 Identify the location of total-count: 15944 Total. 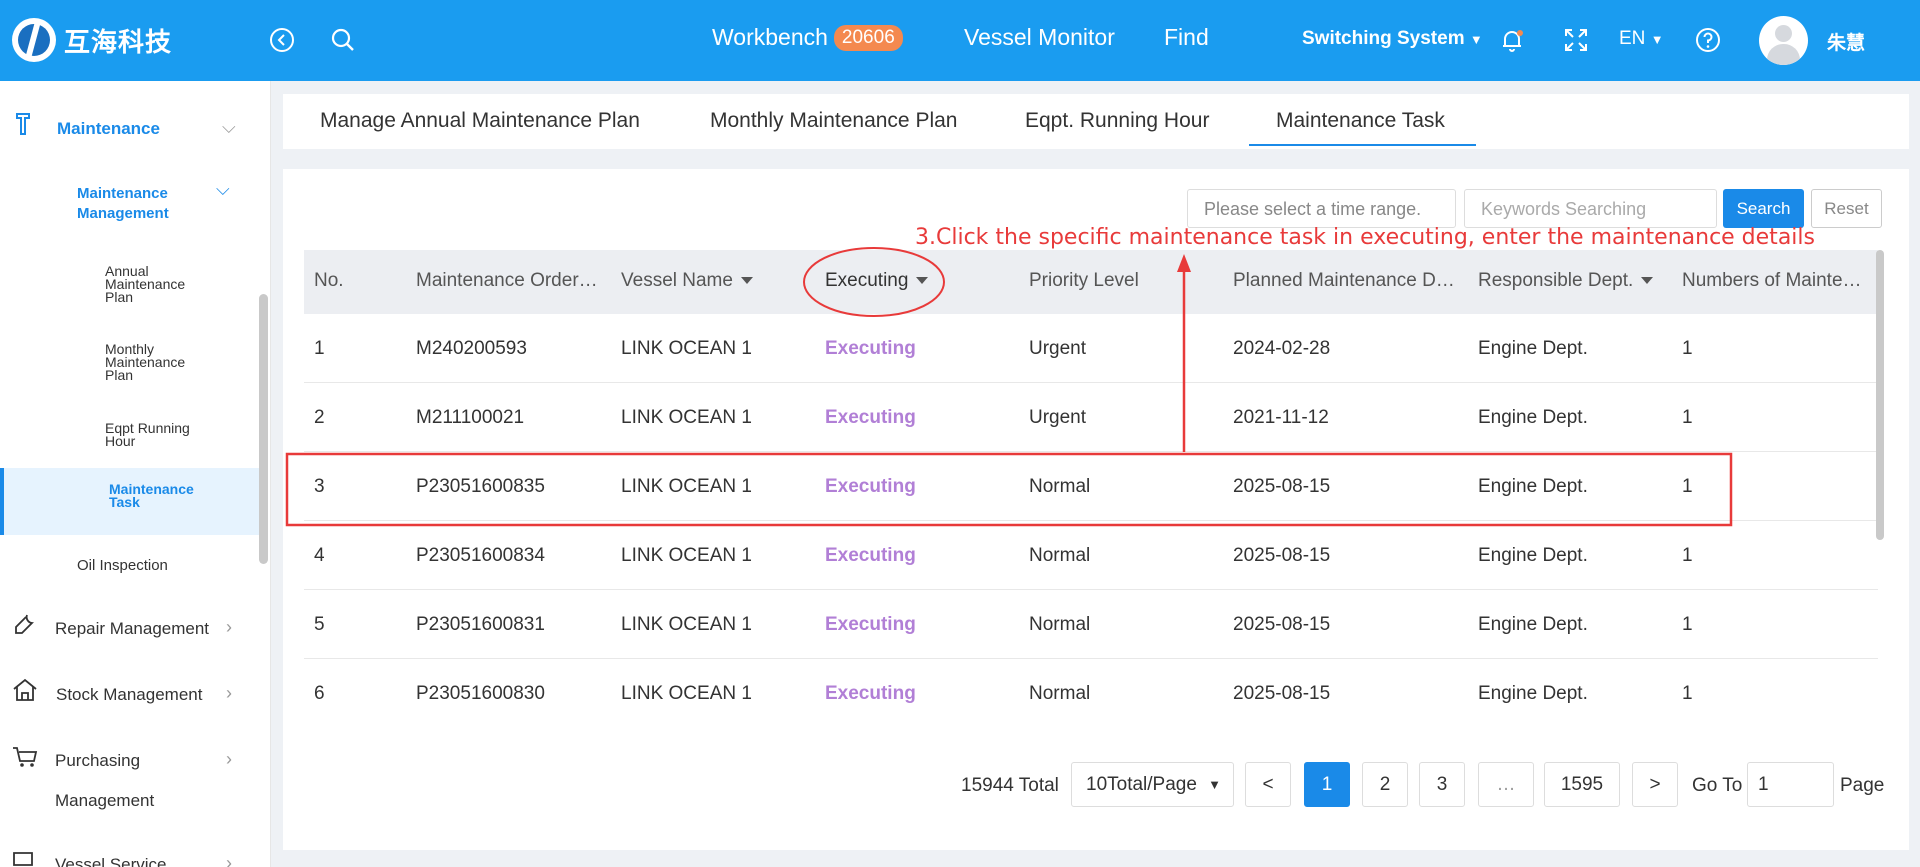
(1010, 785).